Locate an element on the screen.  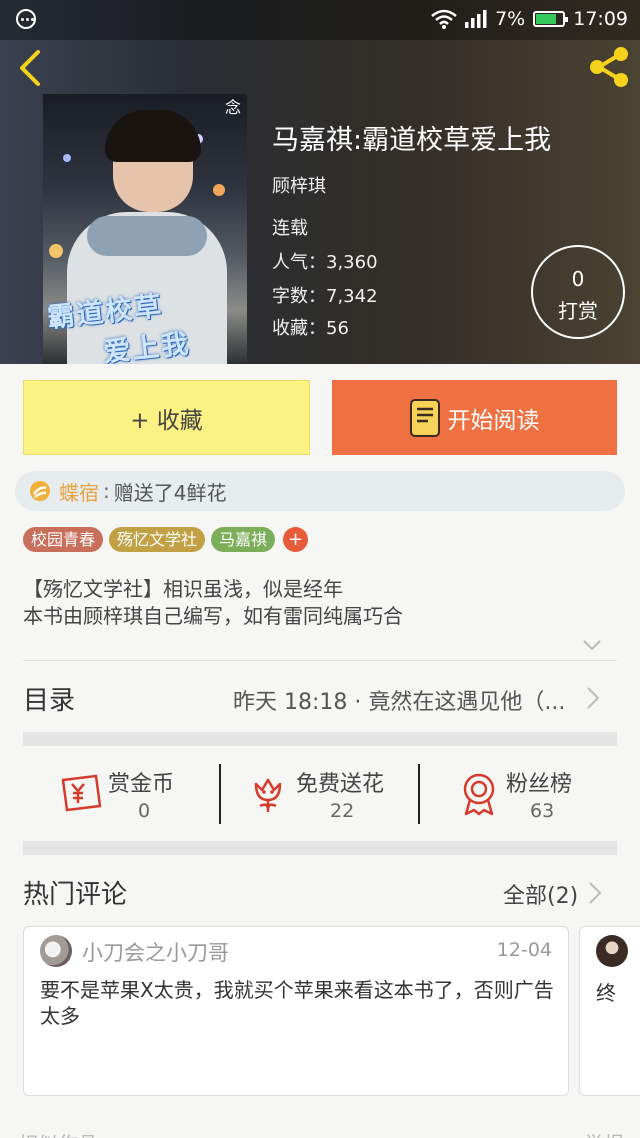
gift-user: 蝶宿 is located at coordinates (79, 491).